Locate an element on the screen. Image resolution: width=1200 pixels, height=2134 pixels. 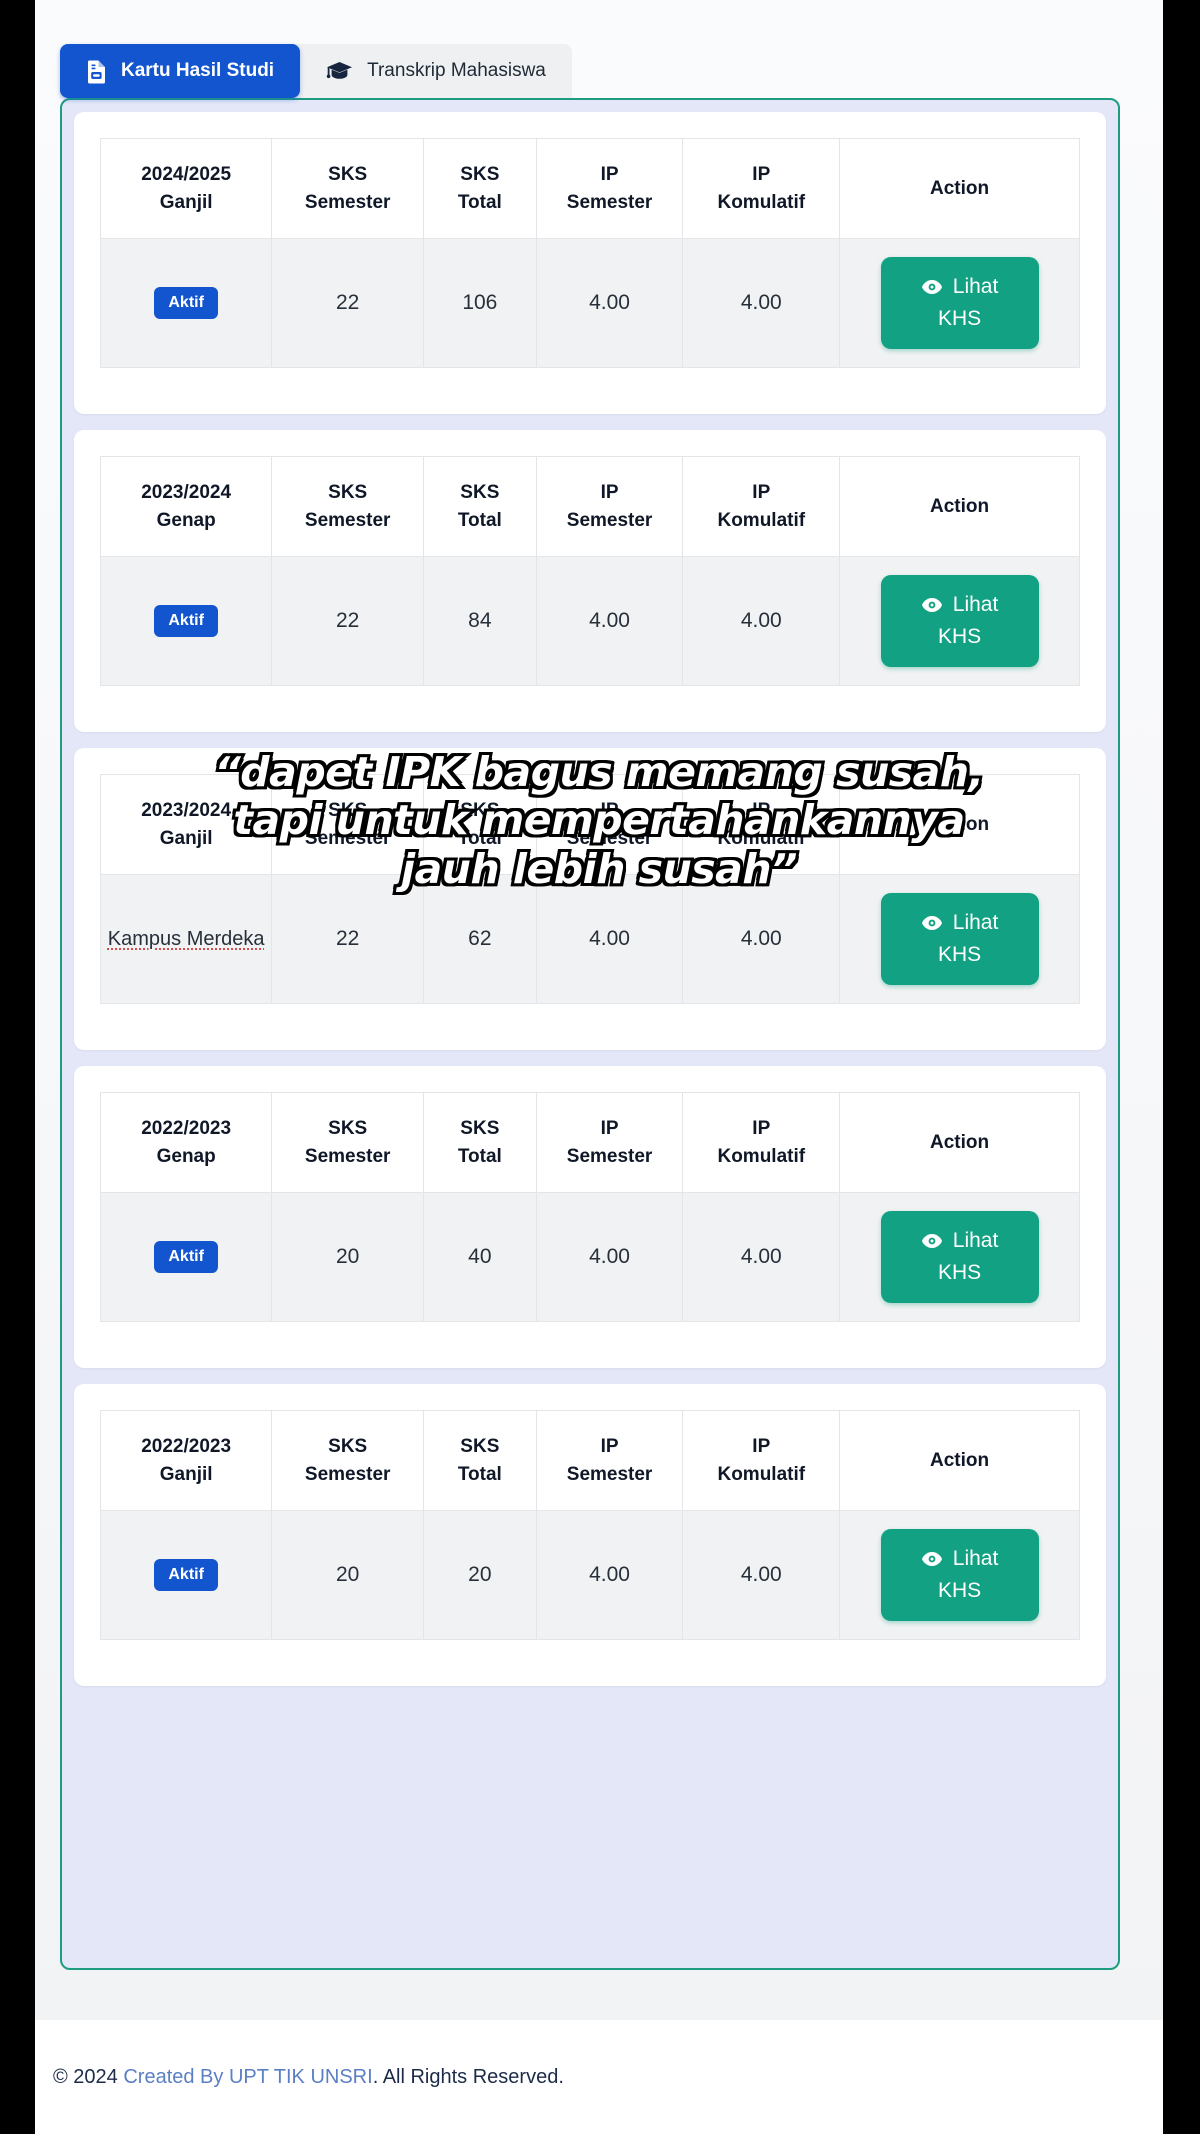
table-row: Aktif 20 20 4.00 4.00 Lihat KHS is located at coordinates (589, 1575).